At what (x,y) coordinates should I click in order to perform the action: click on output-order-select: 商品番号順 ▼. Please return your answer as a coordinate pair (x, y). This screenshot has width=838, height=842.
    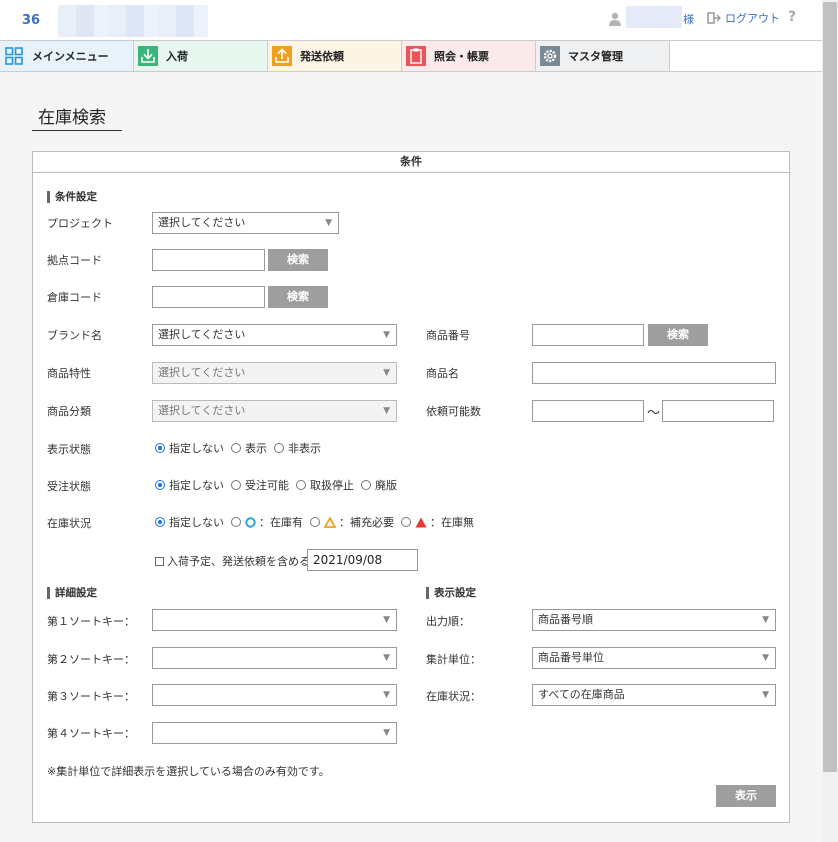
    Looking at the image, I should click on (654, 620).